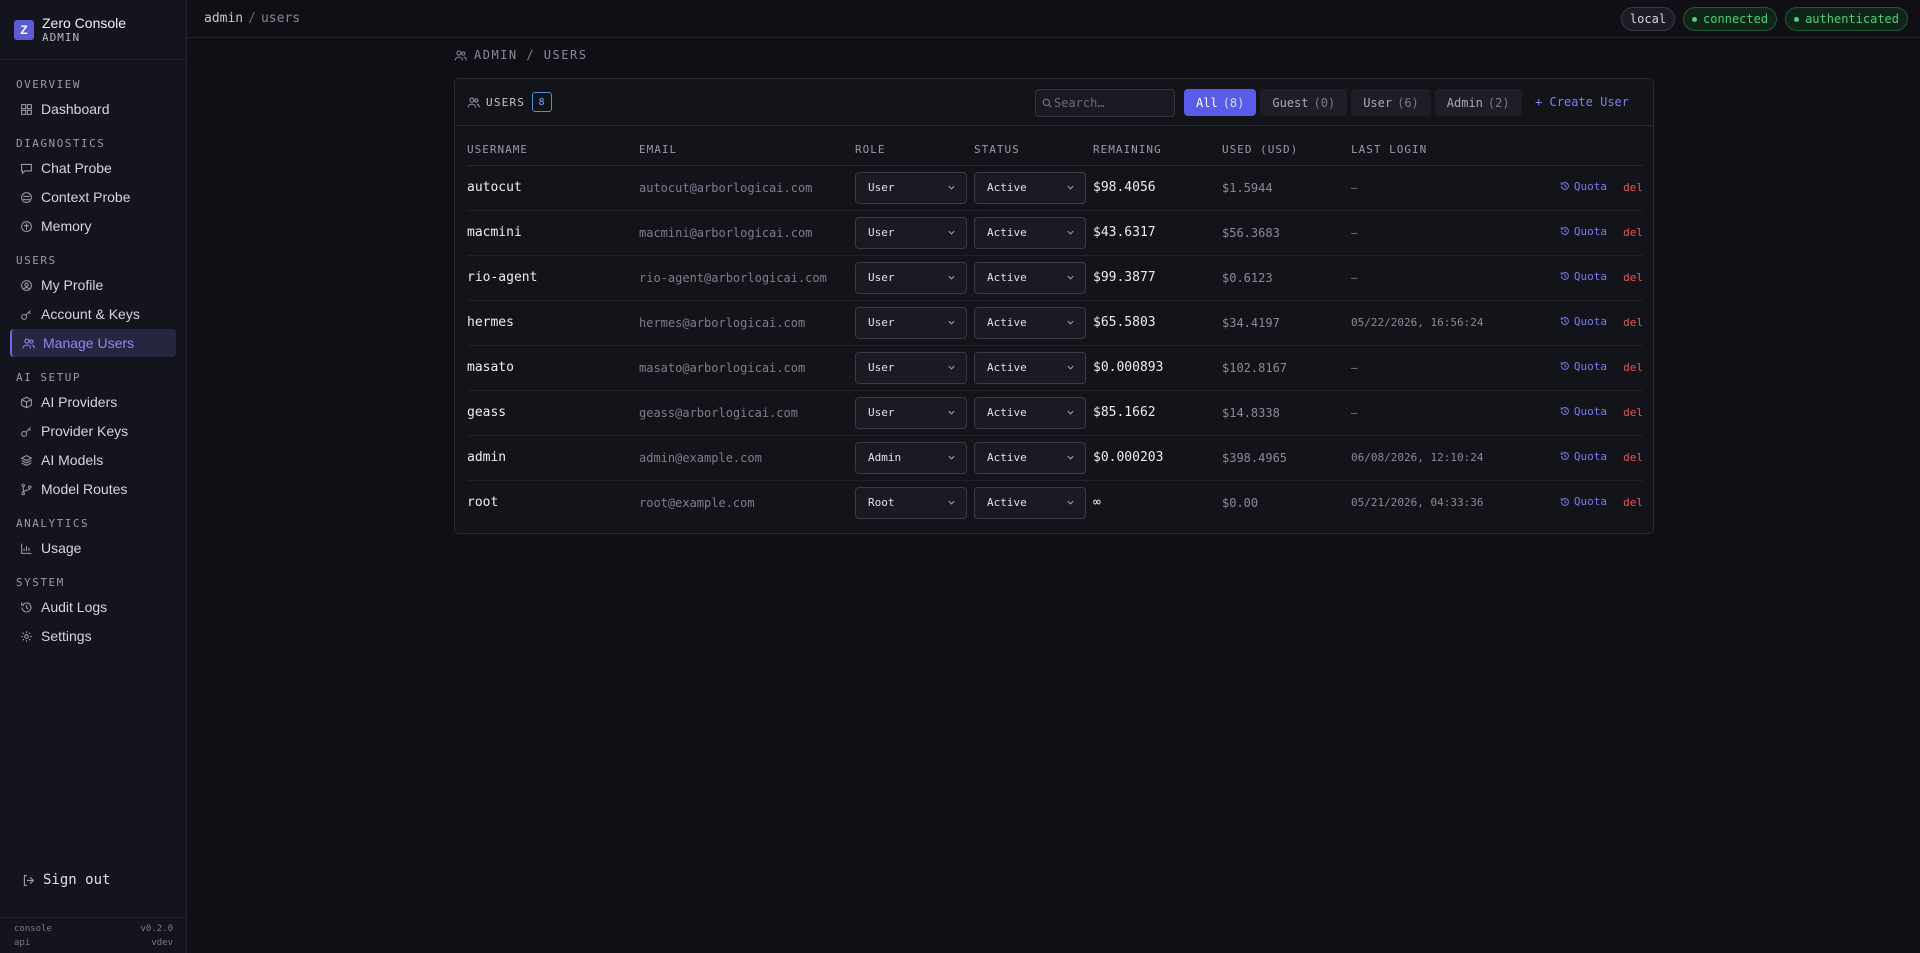  I want to click on page-heading: ADMIN / USERS, so click(520, 55).